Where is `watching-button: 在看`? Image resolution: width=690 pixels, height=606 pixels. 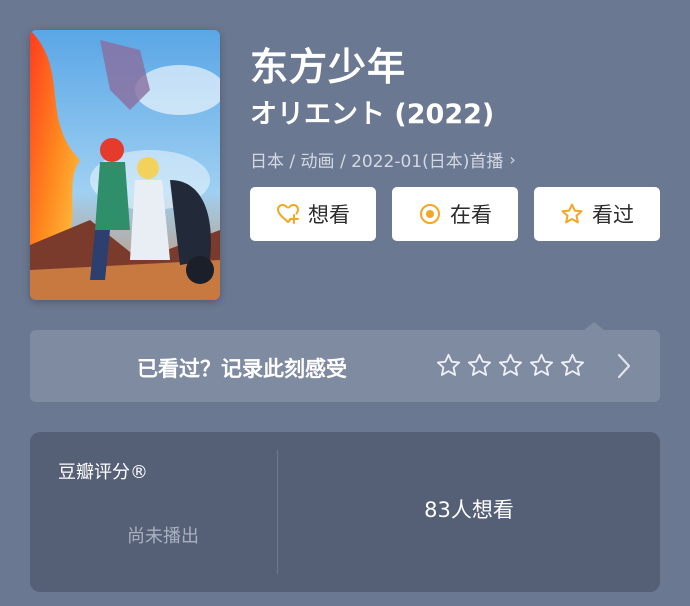 watching-button: 在看 is located at coordinates (455, 214).